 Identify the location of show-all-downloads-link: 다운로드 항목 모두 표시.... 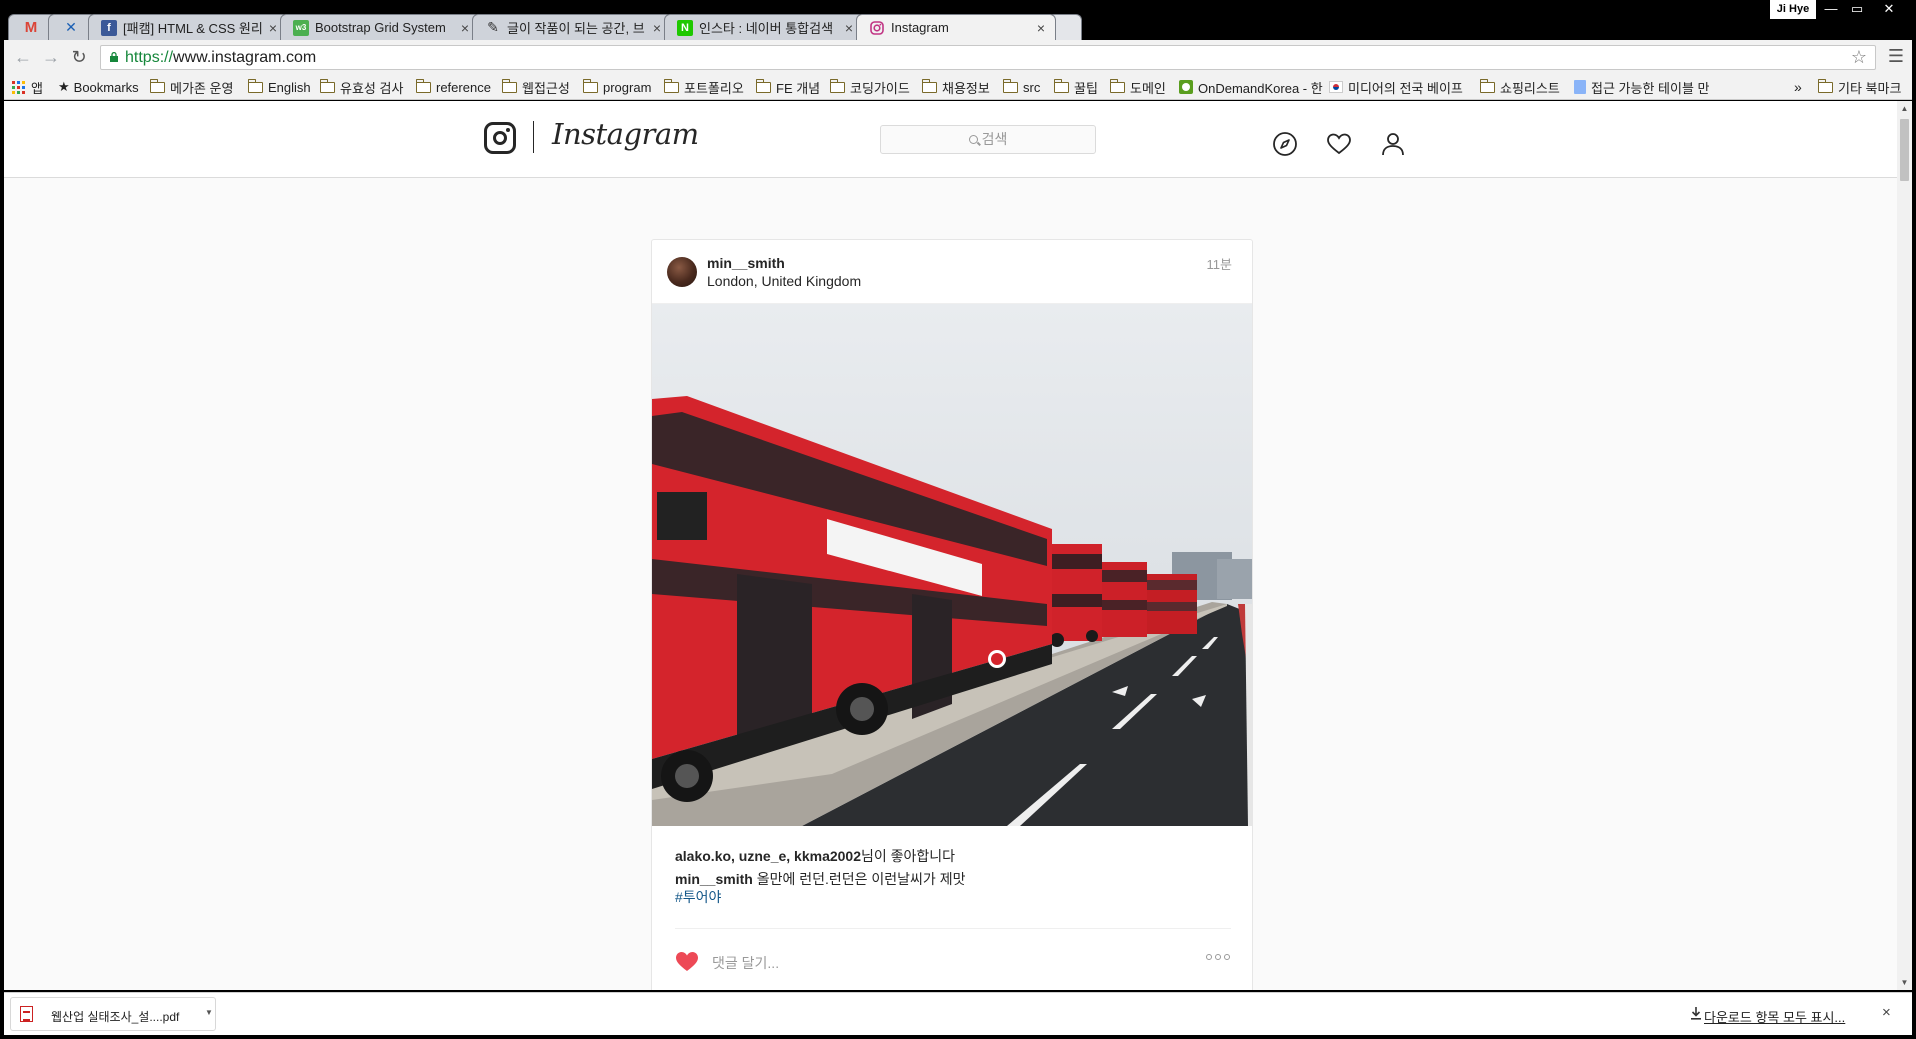
(1774, 1016).